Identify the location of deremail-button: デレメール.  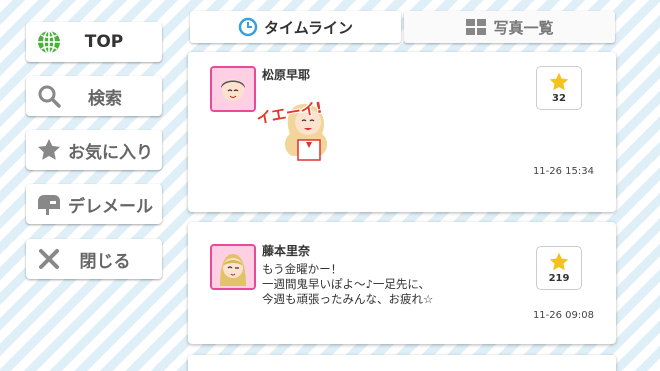
(94, 204).